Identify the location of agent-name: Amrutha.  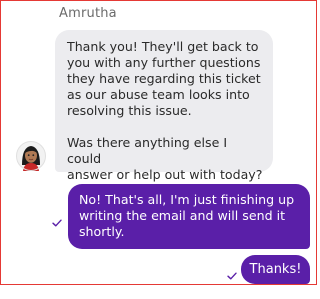
(88, 13).